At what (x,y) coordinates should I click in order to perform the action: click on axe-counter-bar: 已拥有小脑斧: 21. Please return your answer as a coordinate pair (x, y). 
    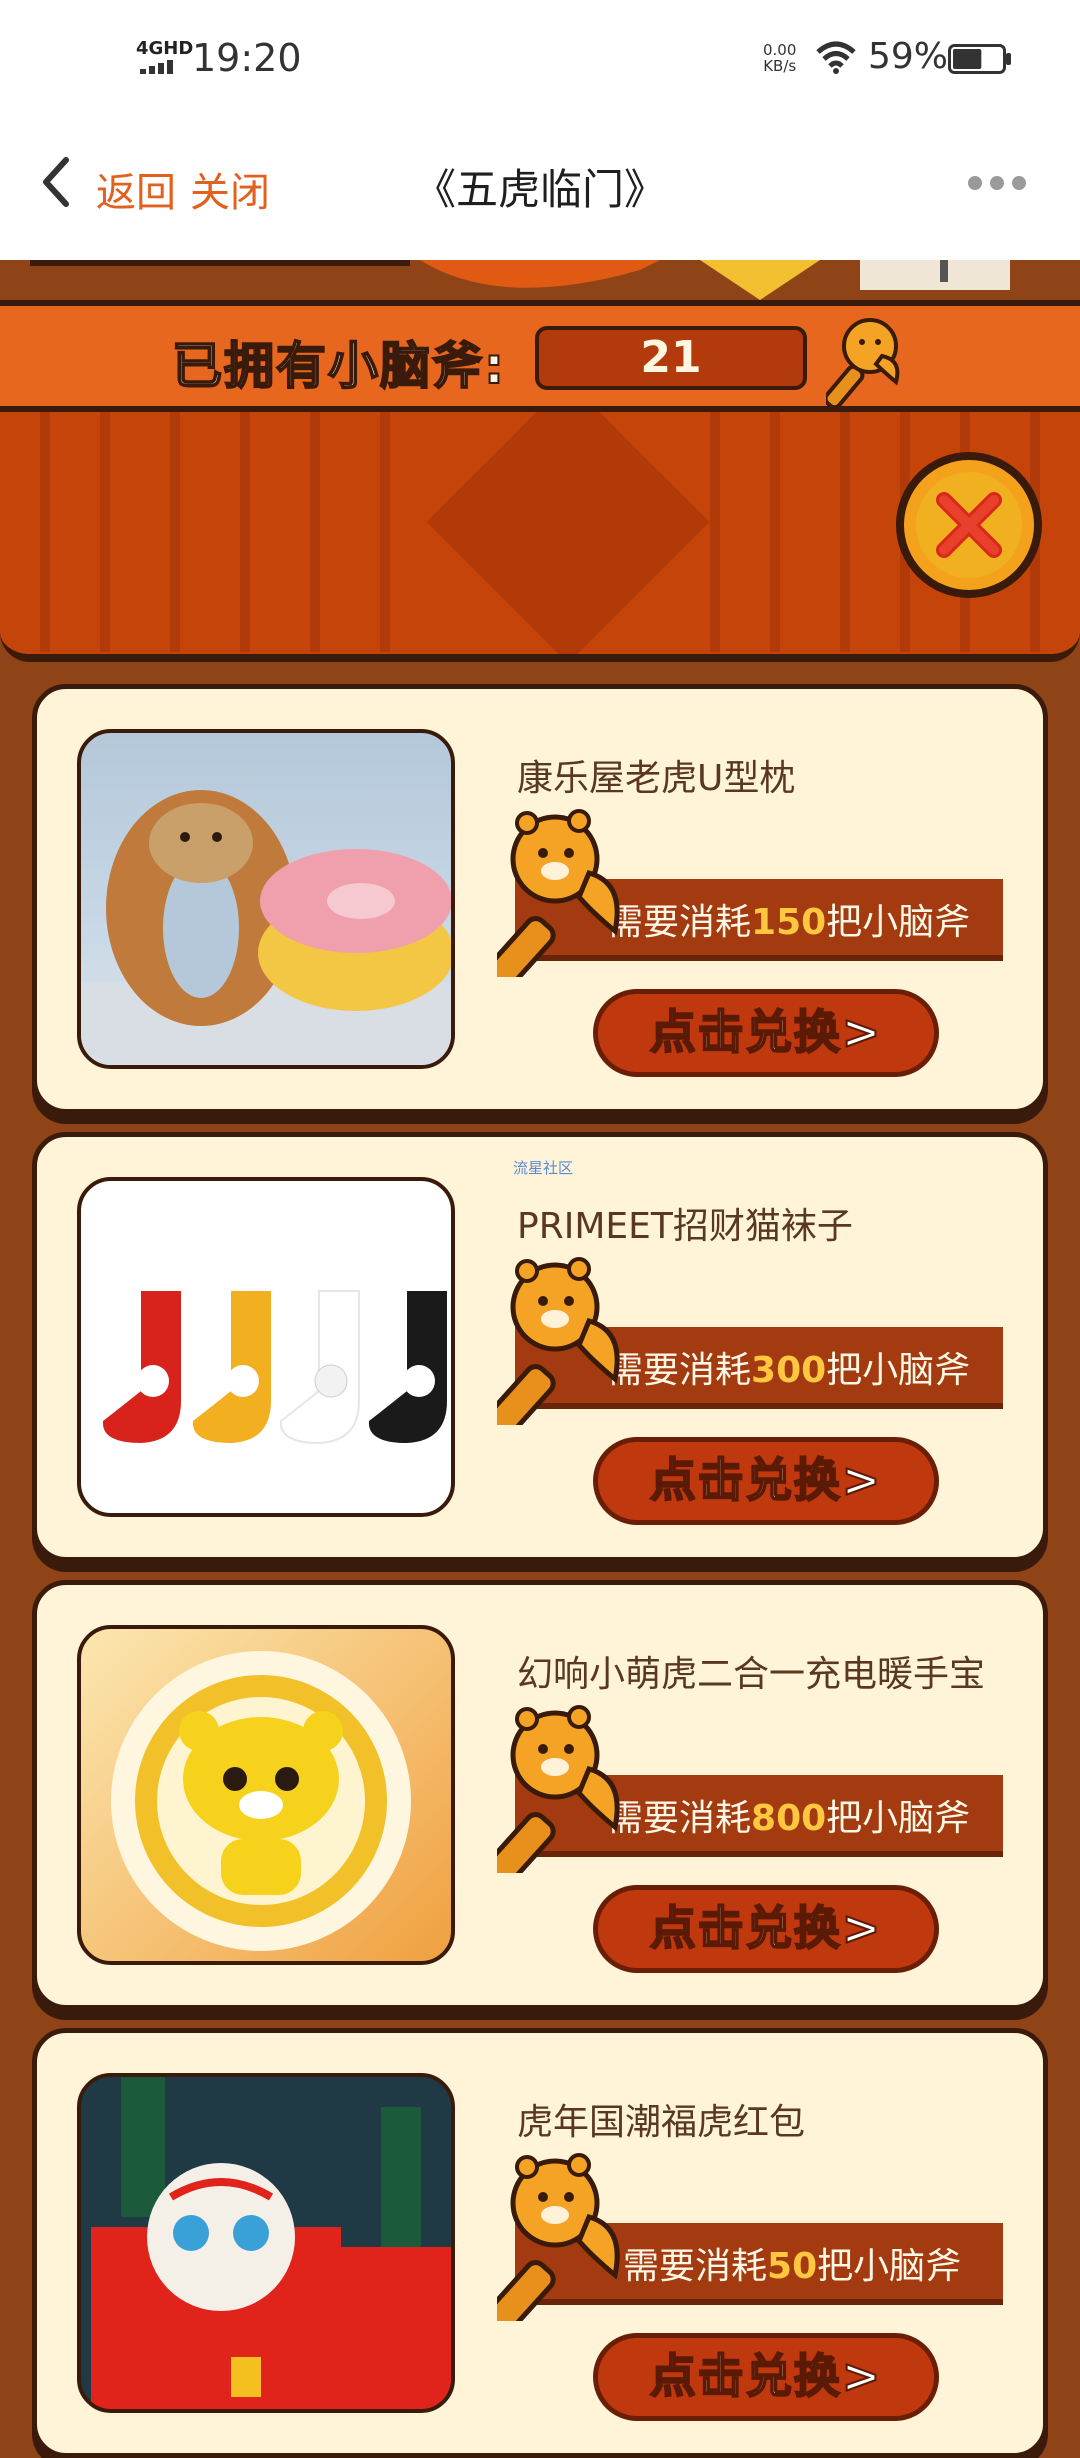
    Looking at the image, I should click on (540, 356).